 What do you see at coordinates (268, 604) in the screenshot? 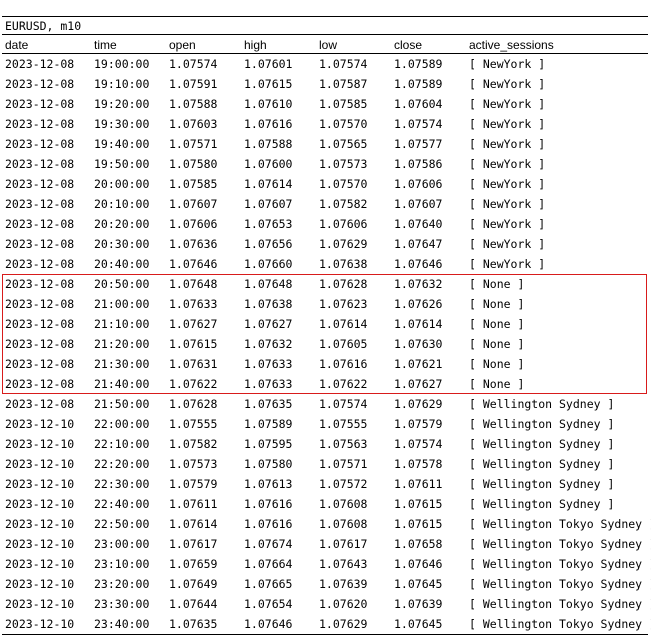
I see `cell-high: 1.07654` at bounding box center [268, 604].